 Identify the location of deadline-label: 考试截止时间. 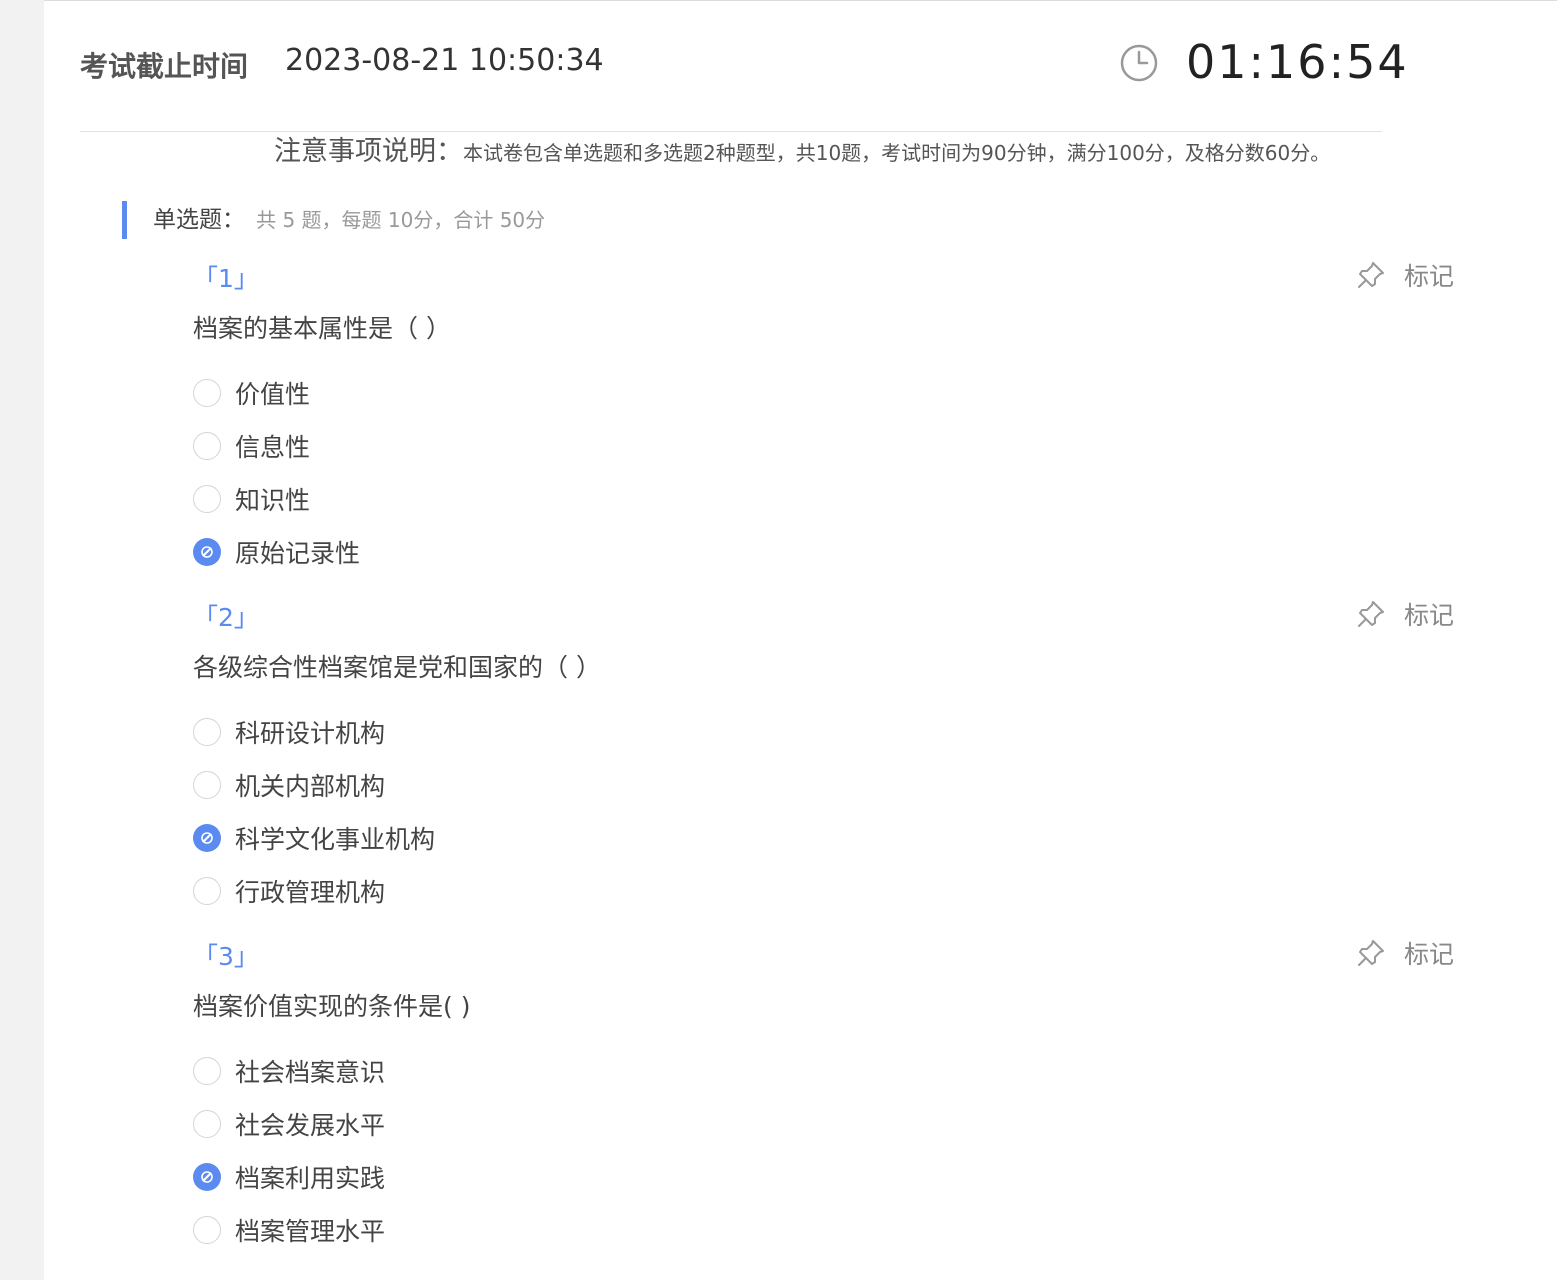
(164, 66).